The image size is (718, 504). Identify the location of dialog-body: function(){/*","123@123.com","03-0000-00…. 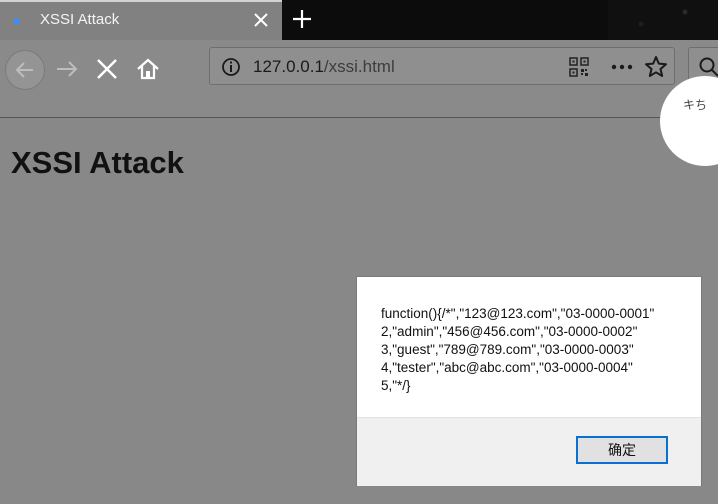
(529, 347).